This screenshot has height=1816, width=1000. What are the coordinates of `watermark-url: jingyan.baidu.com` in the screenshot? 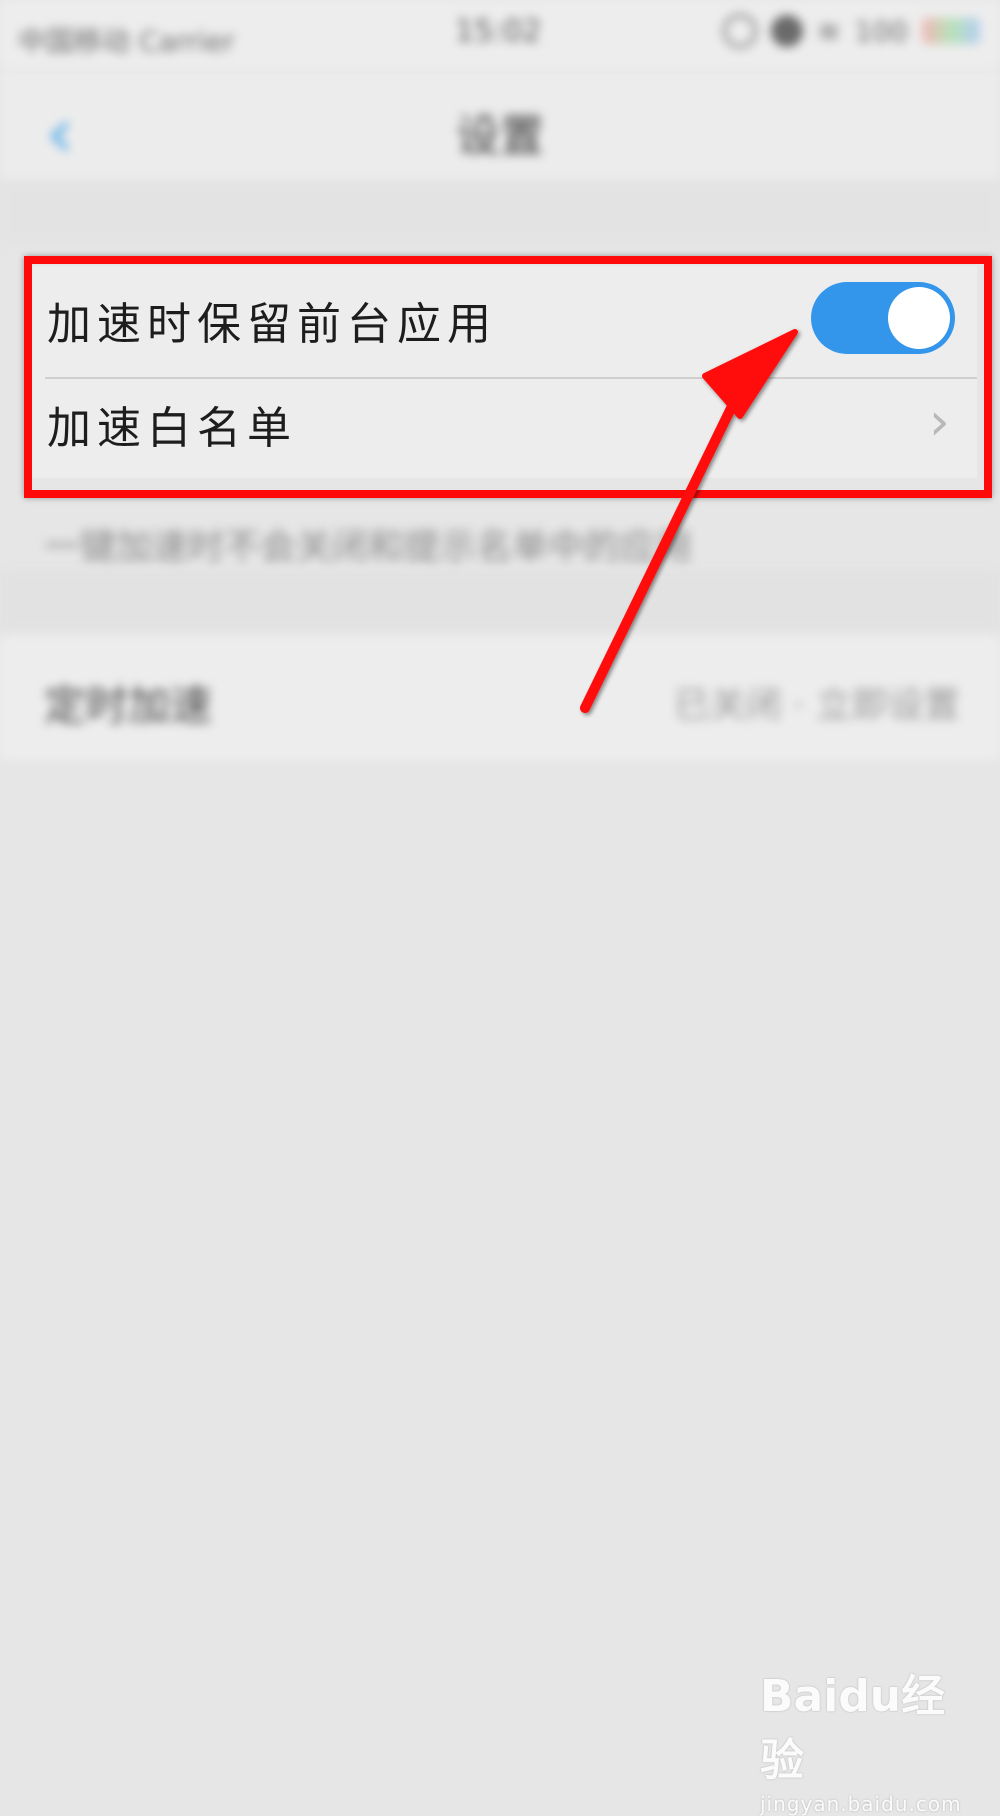 It's located at (861, 1804).